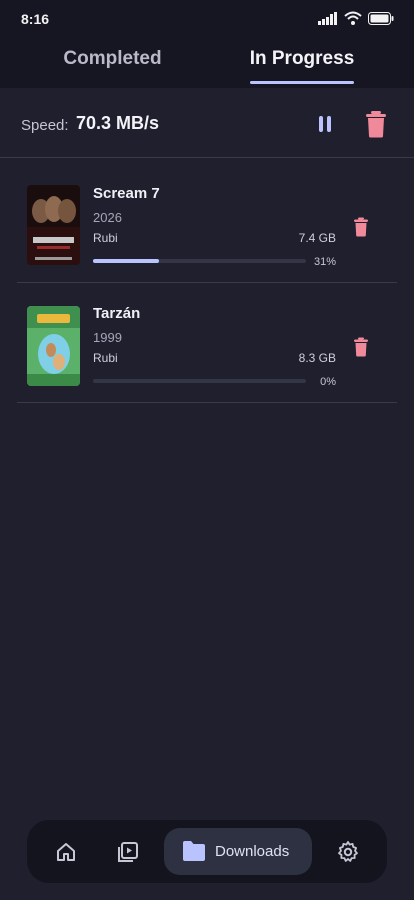 The image size is (414, 900). I want to click on clock: 8:16, so click(35, 19).